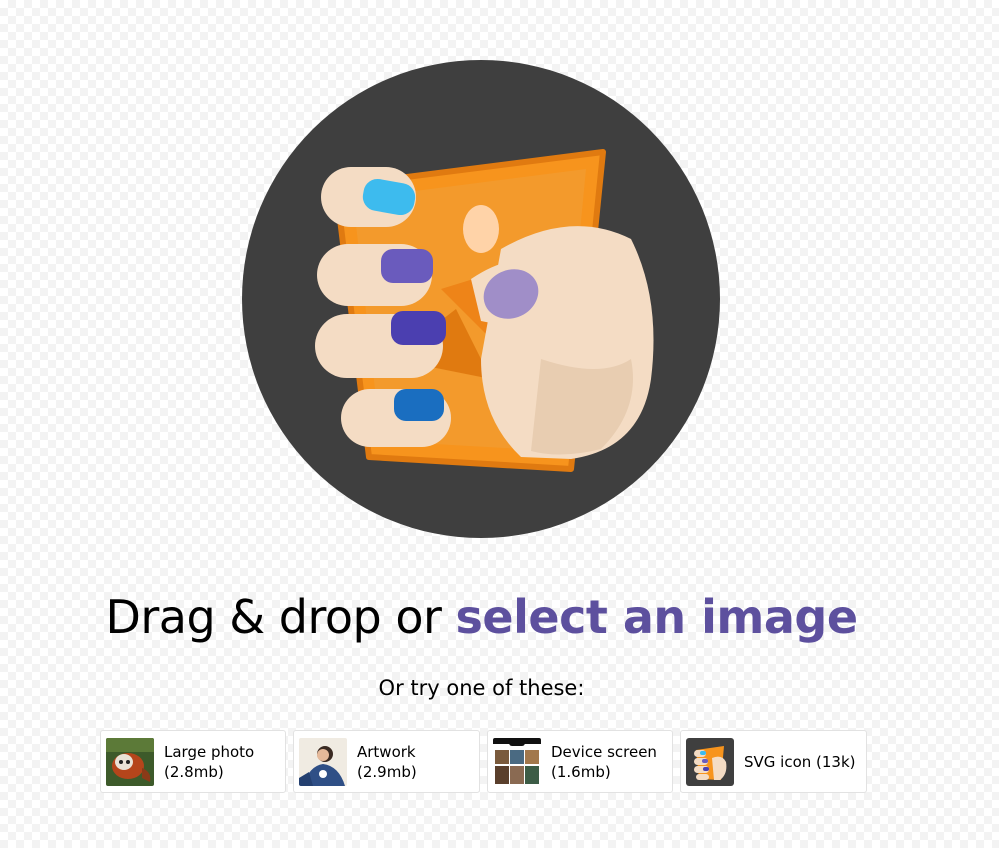 The image size is (999, 848). Describe the element at coordinates (387, 771) in the screenshot. I see `sample-size: (2.9mb)` at that location.